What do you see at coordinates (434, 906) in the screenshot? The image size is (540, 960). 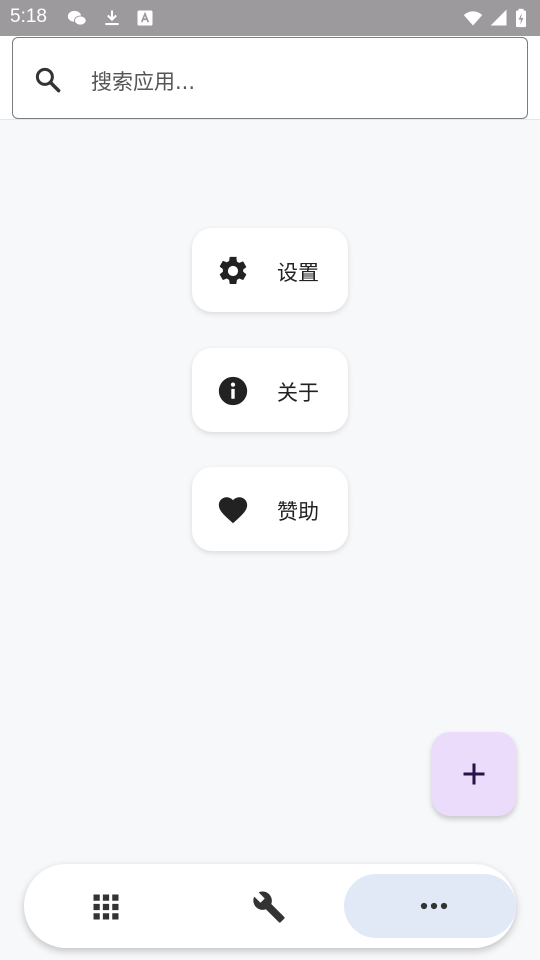 I see `more-icon` at bounding box center [434, 906].